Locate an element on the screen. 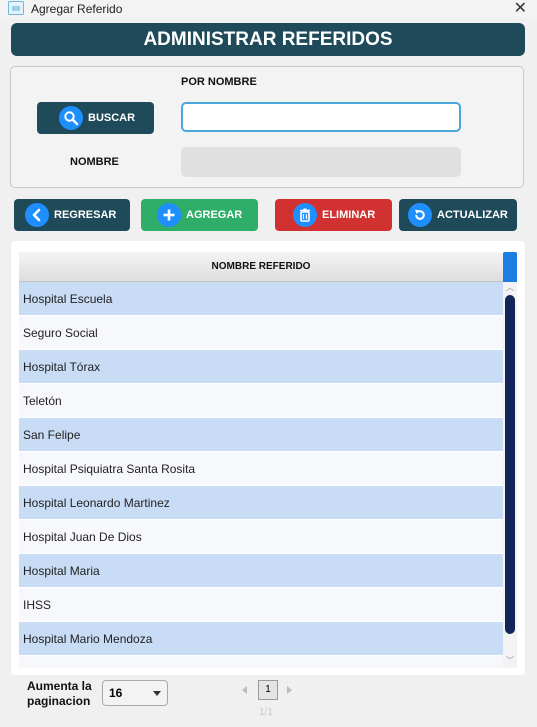  table-row: Hospital Juan De Dios is located at coordinates (261, 537).